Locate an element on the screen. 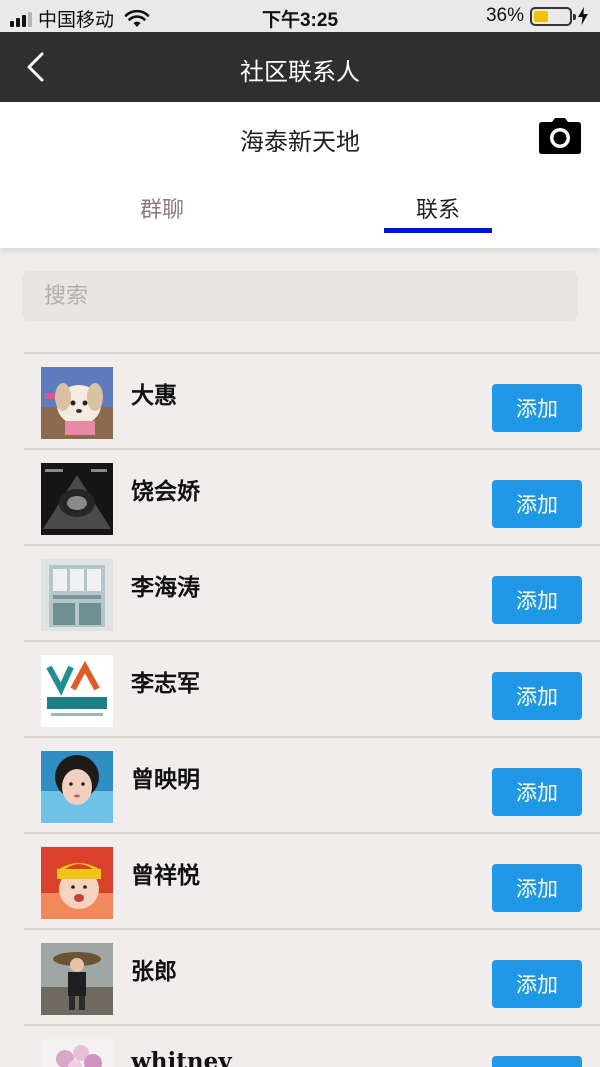 The height and width of the screenshot is (1067, 600). contact-name: whitney is located at coordinates (181, 1057).